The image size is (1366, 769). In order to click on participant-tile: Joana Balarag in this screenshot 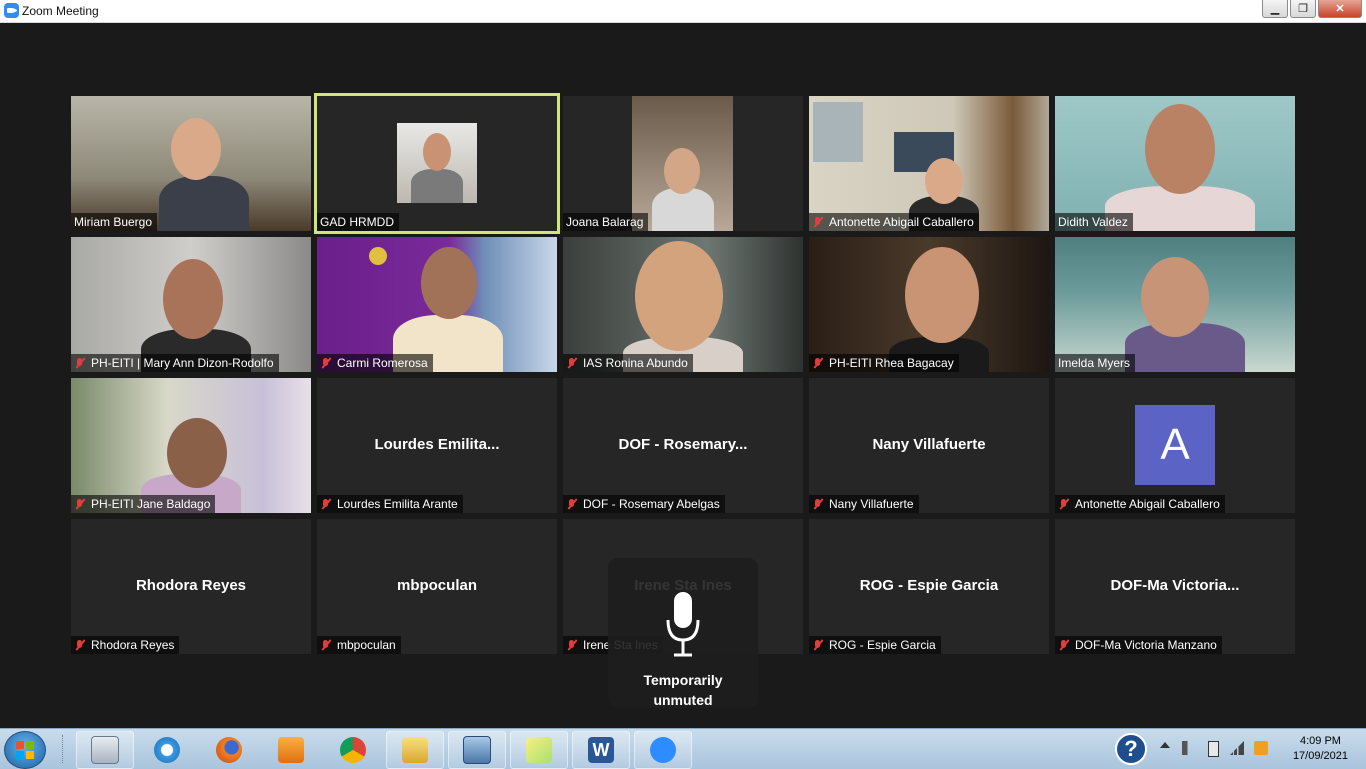, I will do `click(683, 163)`.